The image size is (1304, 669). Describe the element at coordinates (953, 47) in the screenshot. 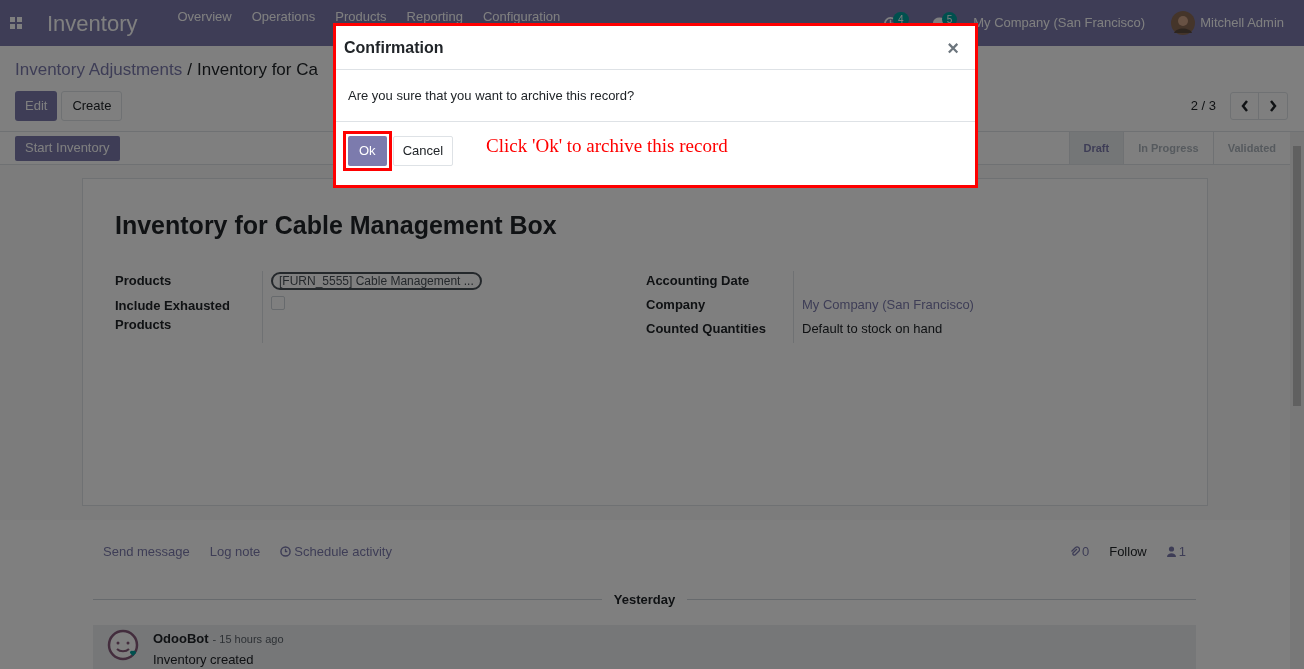

I see `close-button: ×` at that location.